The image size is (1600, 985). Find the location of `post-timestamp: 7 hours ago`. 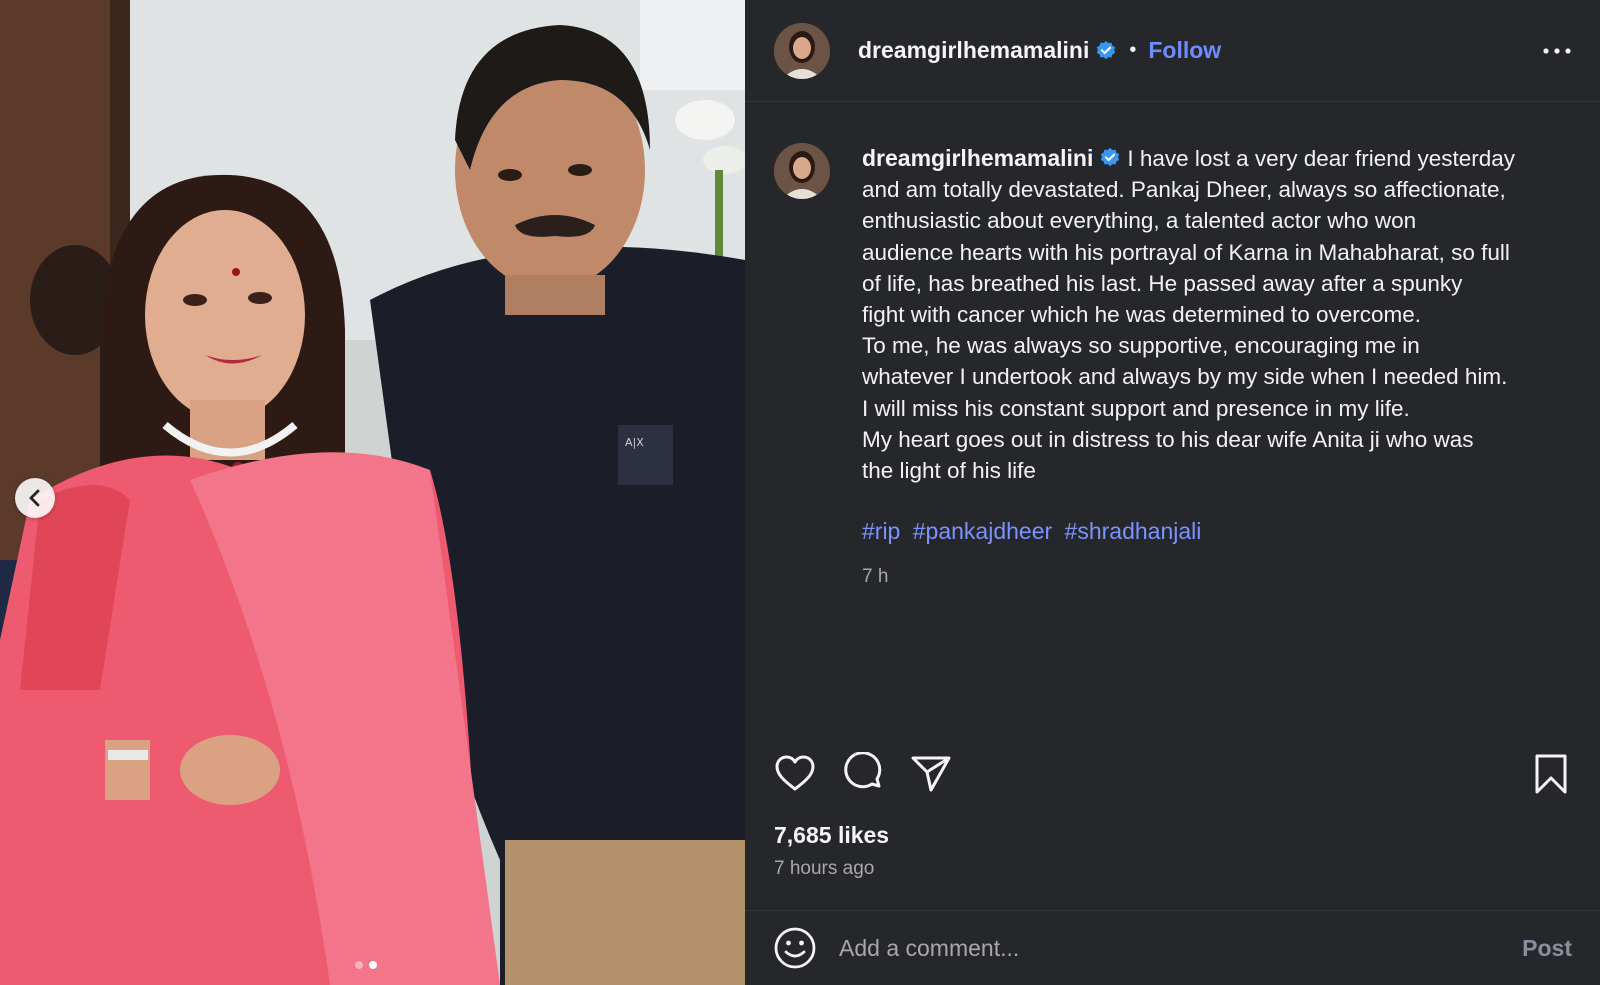

post-timestamp: 7 hours ago is located at coordinates (824, 869).